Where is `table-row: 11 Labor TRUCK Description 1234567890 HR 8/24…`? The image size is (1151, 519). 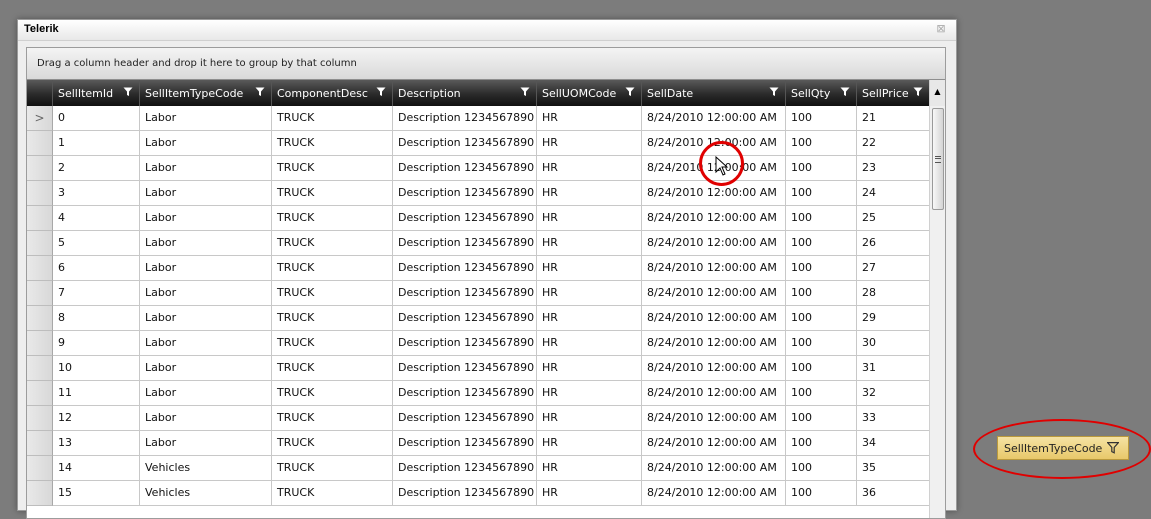 table-row: 11 Labor TRUCK Description 1234567890 HR 8/24… is located at coordinates (478, 393).